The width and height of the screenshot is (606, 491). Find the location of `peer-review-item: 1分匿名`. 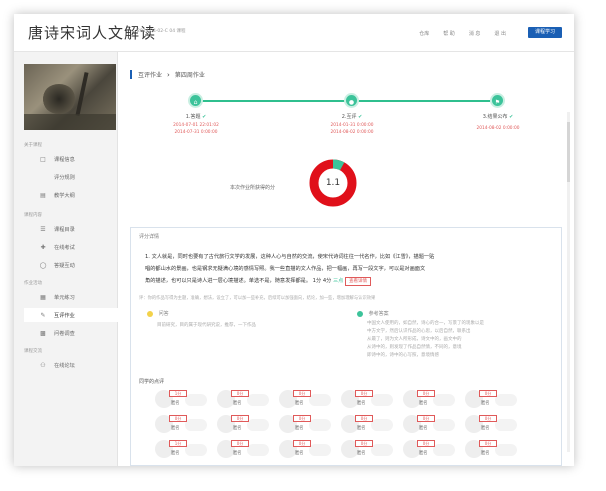

peer-review-item: 1分匿名 is located at coordinates (182, 401).